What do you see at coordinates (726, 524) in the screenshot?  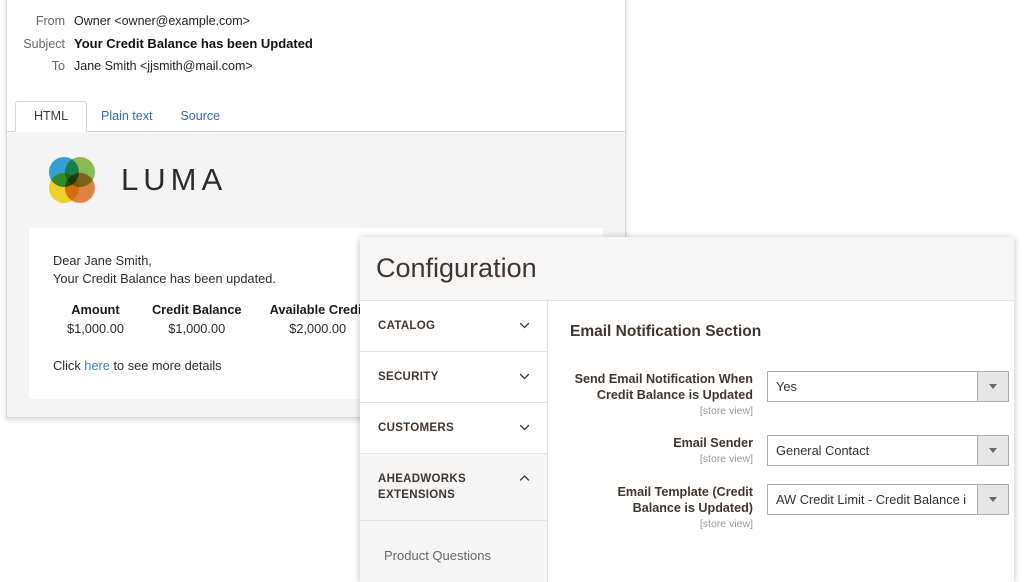 I see `field-email-template-scope: [store view]` at bounding box center [726, 524].